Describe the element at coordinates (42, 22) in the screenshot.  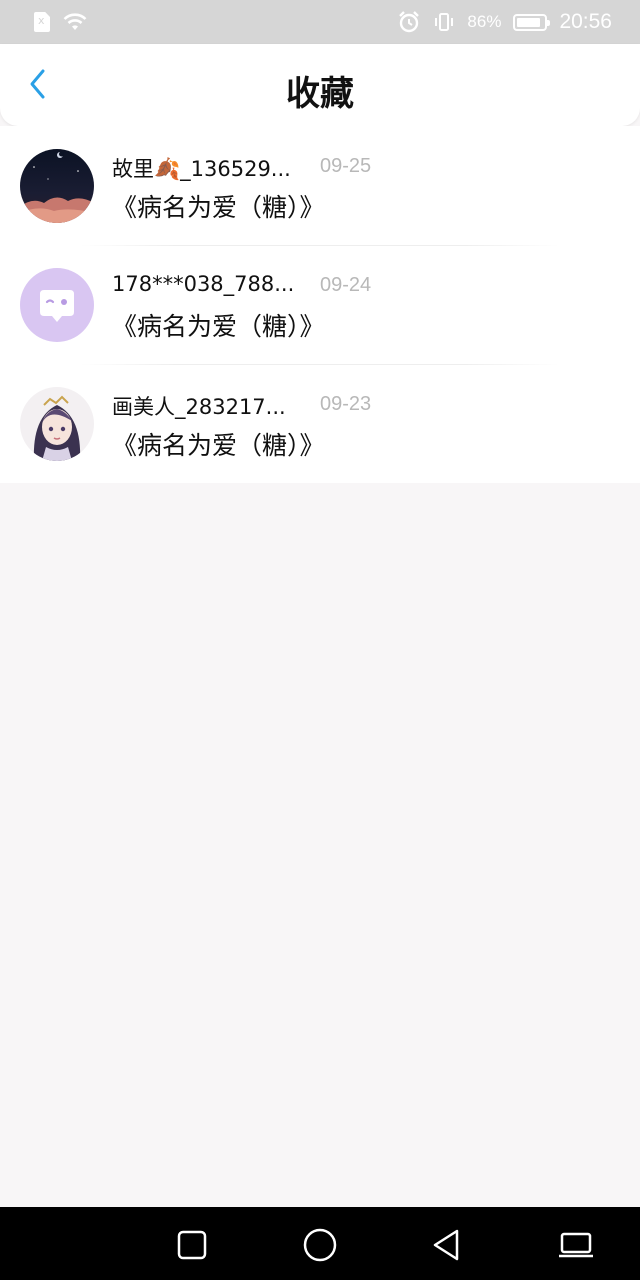
I see `no-sim-icon` at that location.